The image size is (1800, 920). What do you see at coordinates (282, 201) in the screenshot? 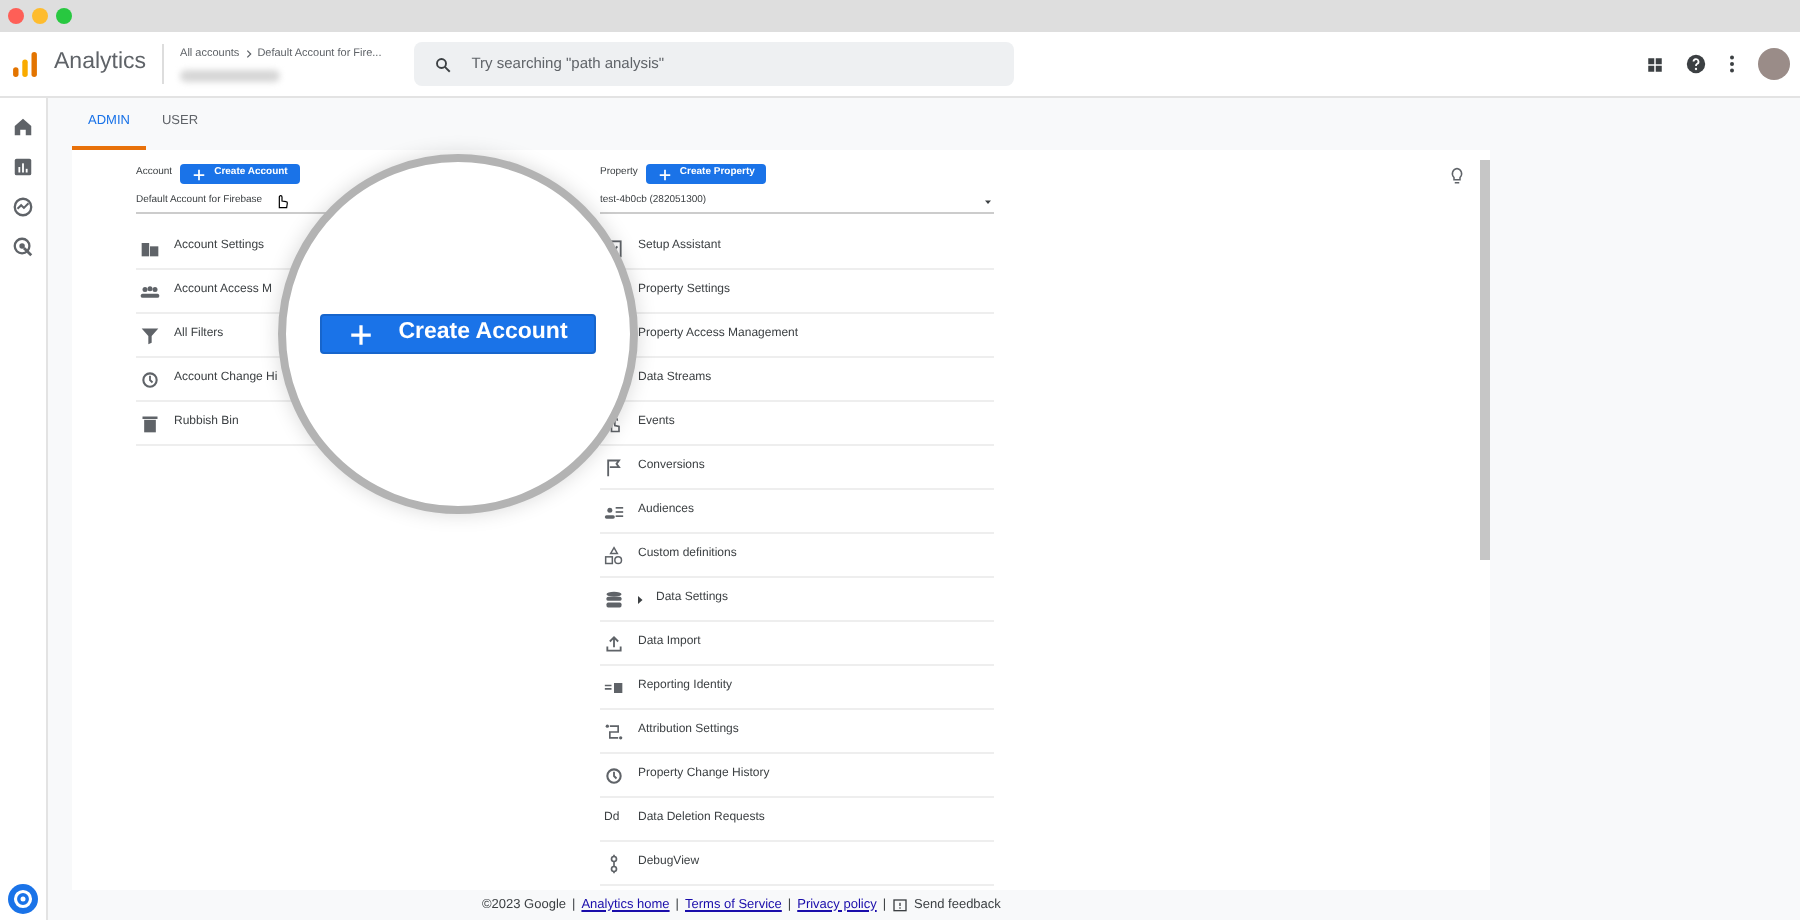
I see `pointer-hand-cursor-icon` at bounding box center [282, 201].